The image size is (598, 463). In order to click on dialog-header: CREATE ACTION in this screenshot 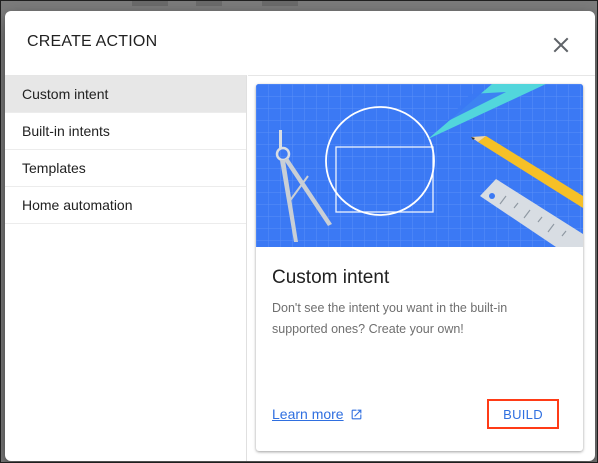, I will do `click(300, 42)`.